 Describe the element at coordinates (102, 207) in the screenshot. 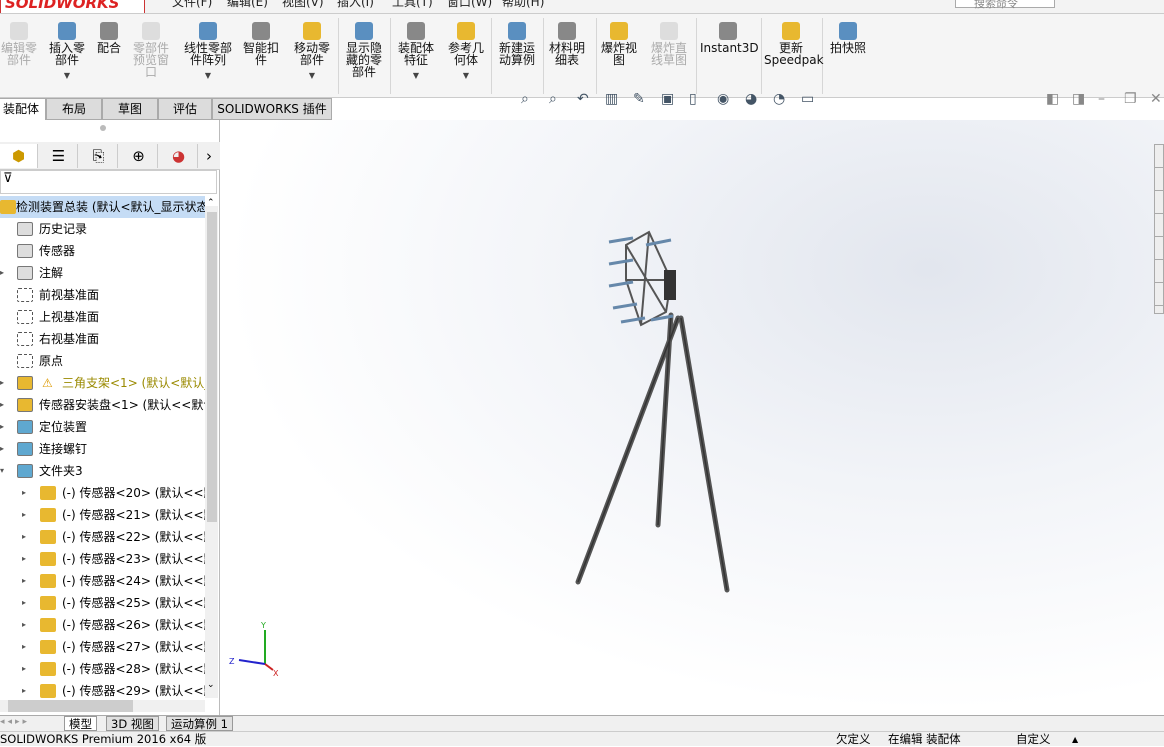

I see `tree-root-assembly: 检测装置总装 (默认<默认_显示状态-1>)` at that location.